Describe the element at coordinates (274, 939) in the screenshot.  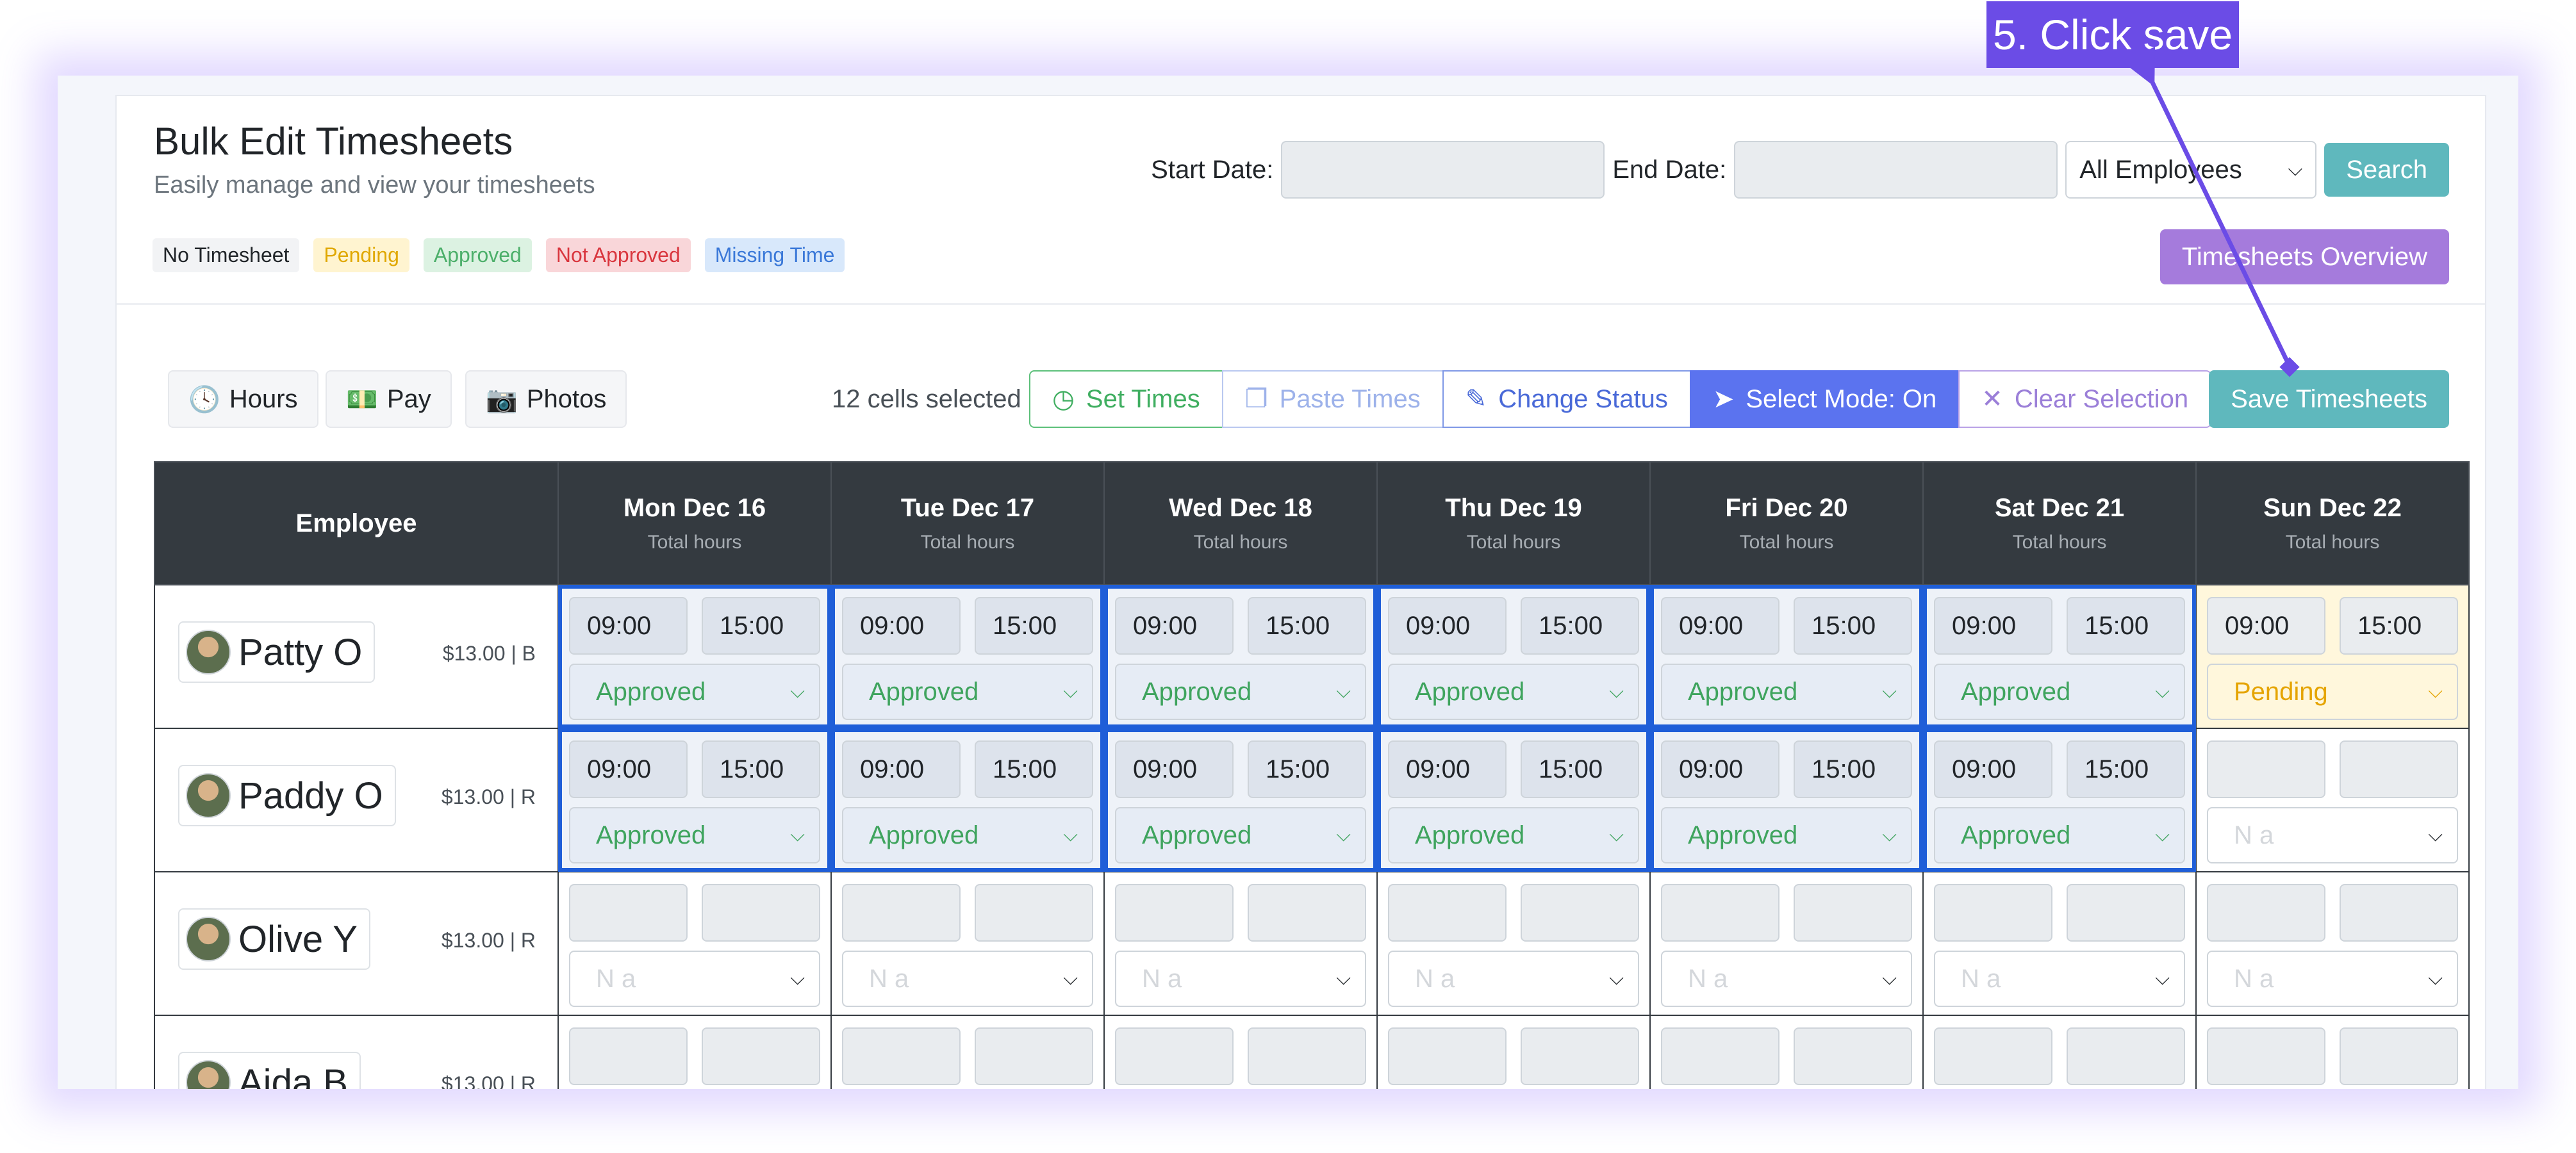
I see `employee-chip: Olive Y` at that location.